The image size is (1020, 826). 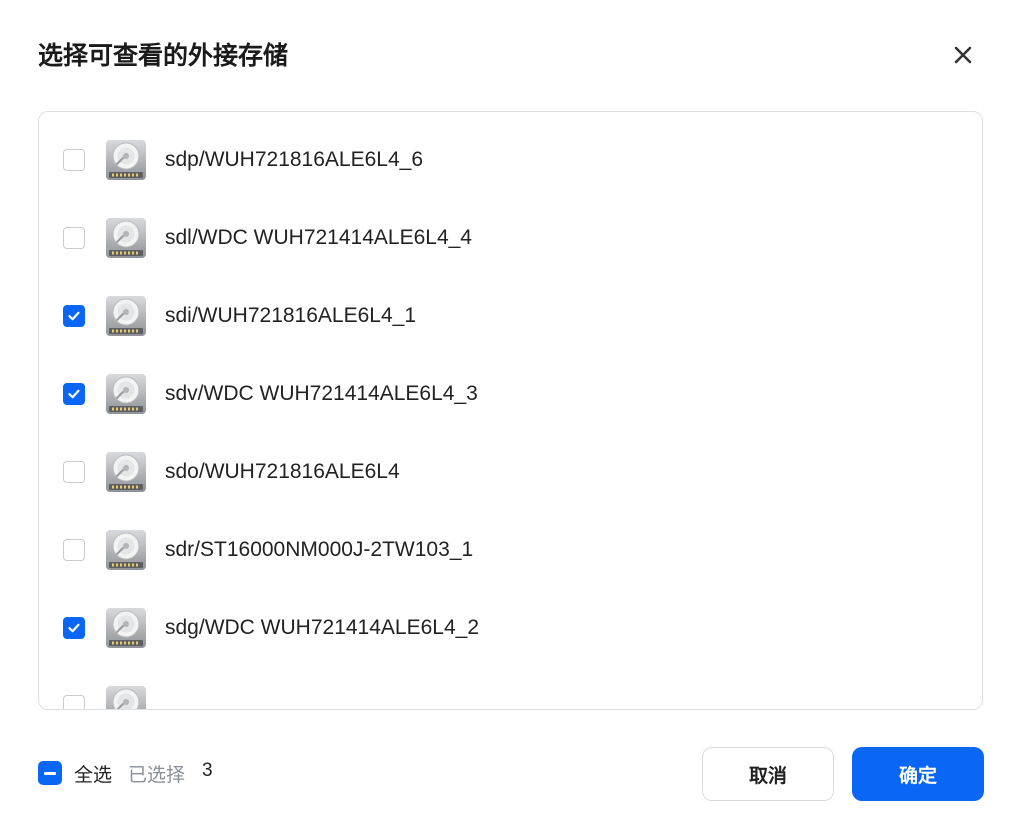 What do you see at coordinates (318, 237) in the screenshot?
I see `drive-label: sdl/WDC WUH721414ALE6L4_4` at bounding box center [318, 237].